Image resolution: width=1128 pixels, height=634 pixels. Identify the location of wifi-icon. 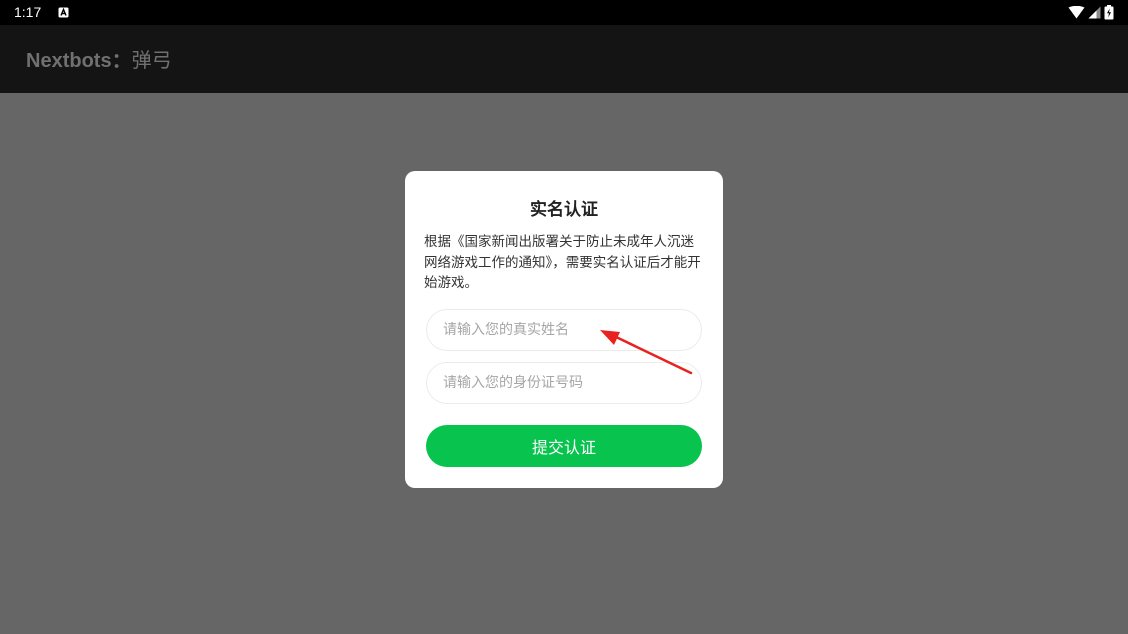
(1076, 12).